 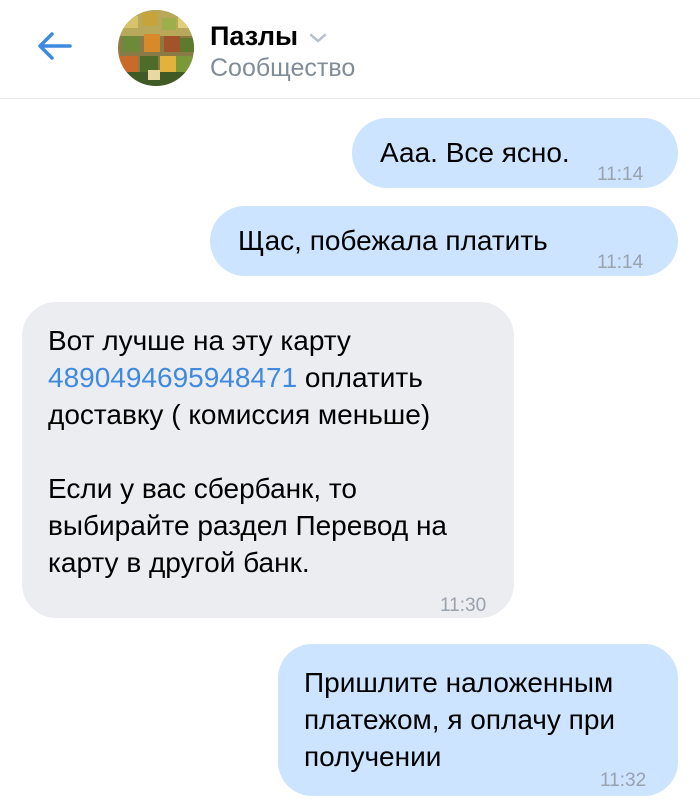 What do you see at coordinates (623, 780) in the screenshot?
I see `message-time: 11:32` at bounding box center [623, 780].